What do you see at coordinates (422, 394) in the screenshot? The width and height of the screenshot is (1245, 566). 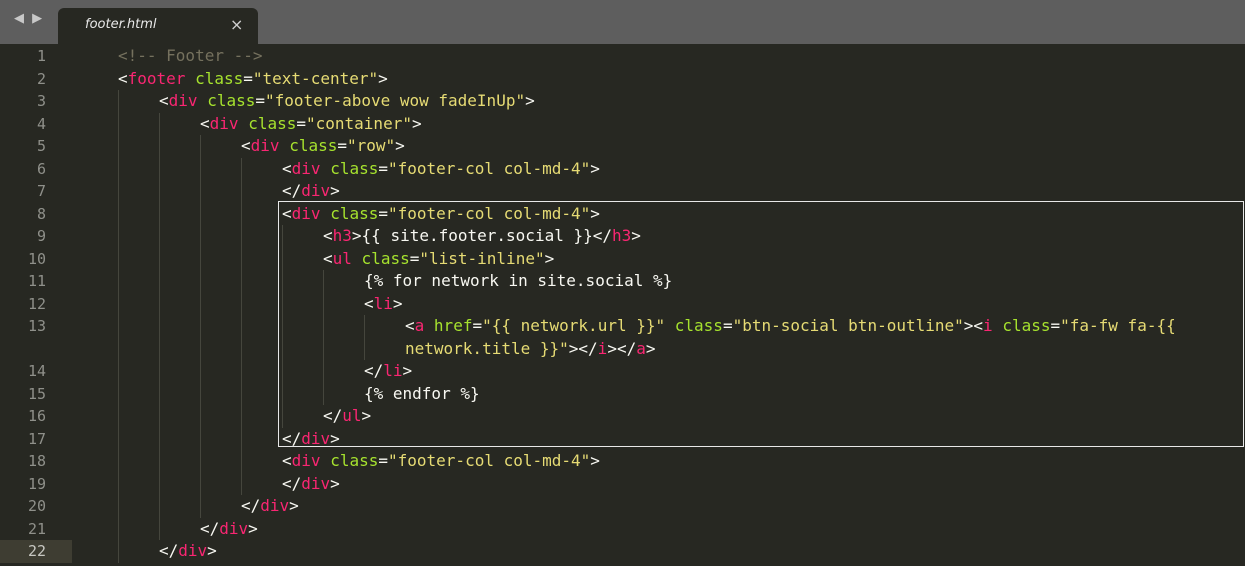 I see `code-line: {% endfor %}` at bounding box center [422, 394].